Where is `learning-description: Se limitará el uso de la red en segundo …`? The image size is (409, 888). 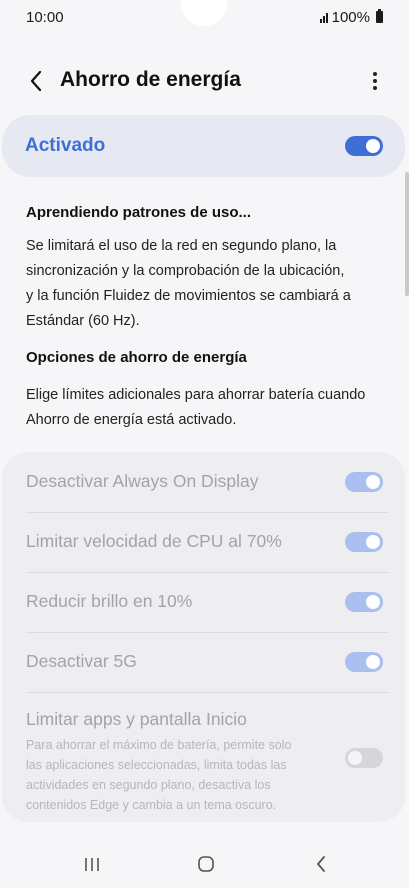
learning-description: Se limitará el uso de la red en segundo … is located at coordinates (206, 284).